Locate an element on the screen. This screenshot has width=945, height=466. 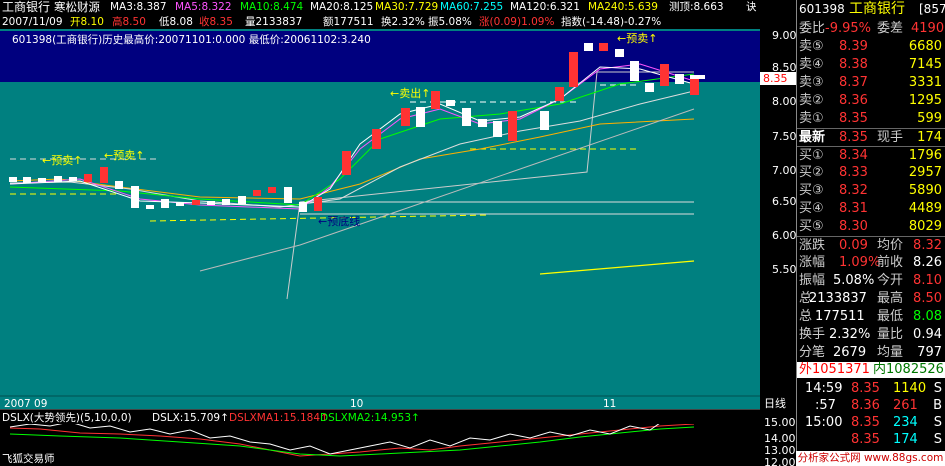
stat-change-label: 涨跌 is located at coordinates (812, 245).